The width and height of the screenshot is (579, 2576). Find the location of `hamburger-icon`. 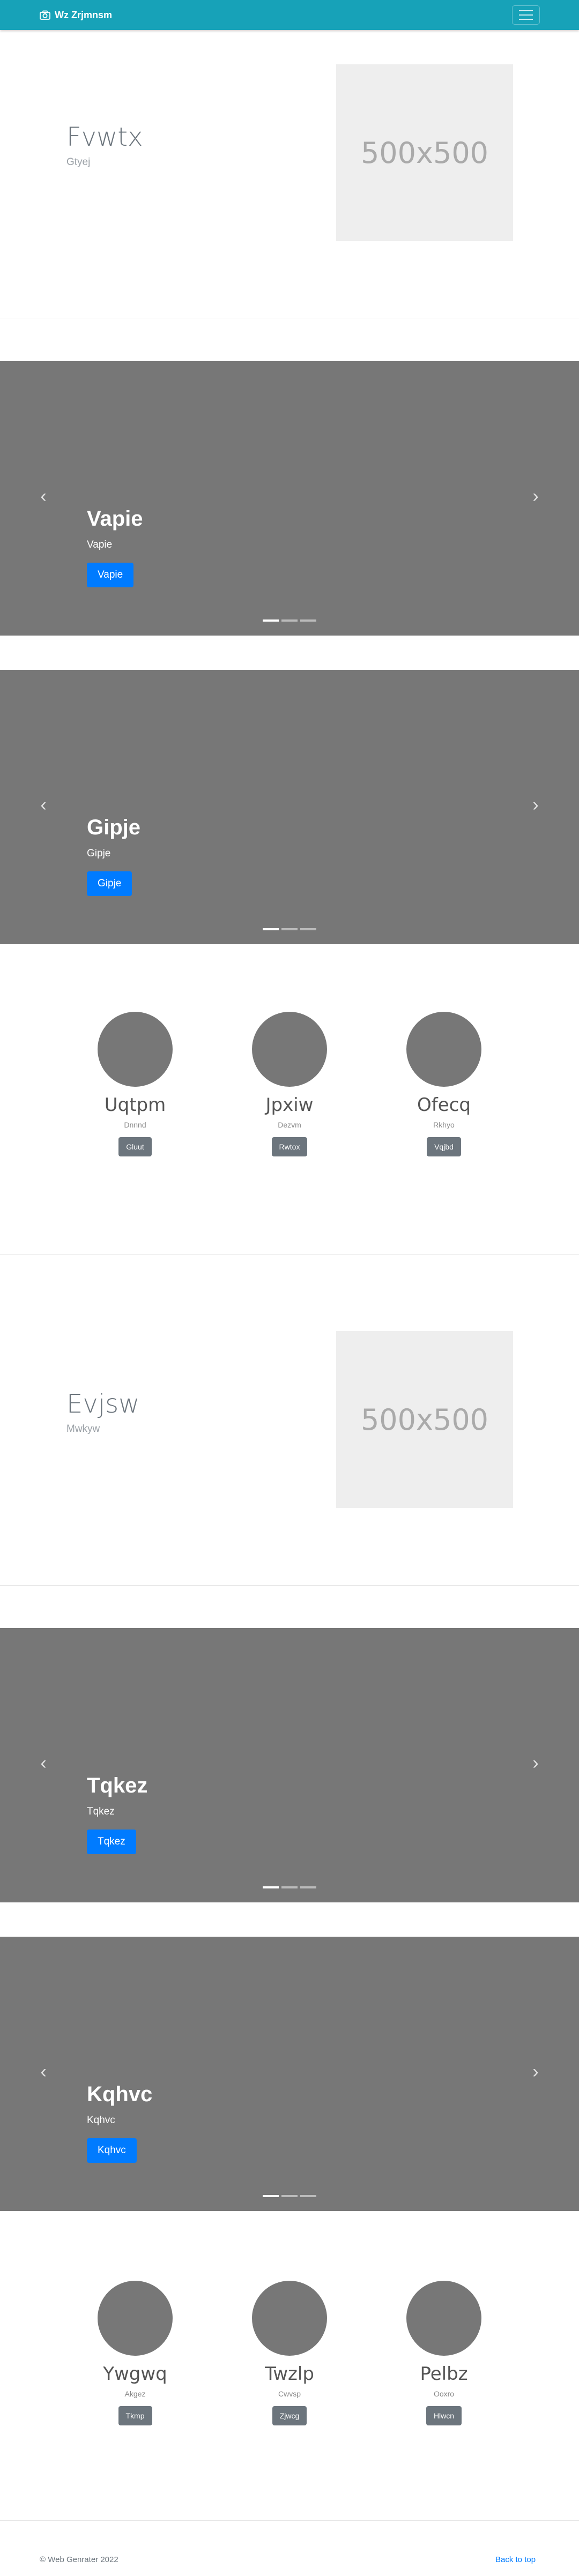

hamburger-icon is located at coordinates (526, 10).